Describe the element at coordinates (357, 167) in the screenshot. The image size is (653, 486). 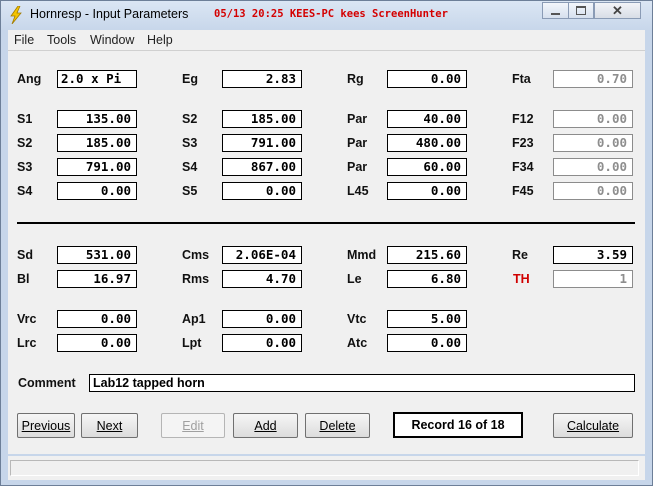
I see `par3-label: Par` at that location.